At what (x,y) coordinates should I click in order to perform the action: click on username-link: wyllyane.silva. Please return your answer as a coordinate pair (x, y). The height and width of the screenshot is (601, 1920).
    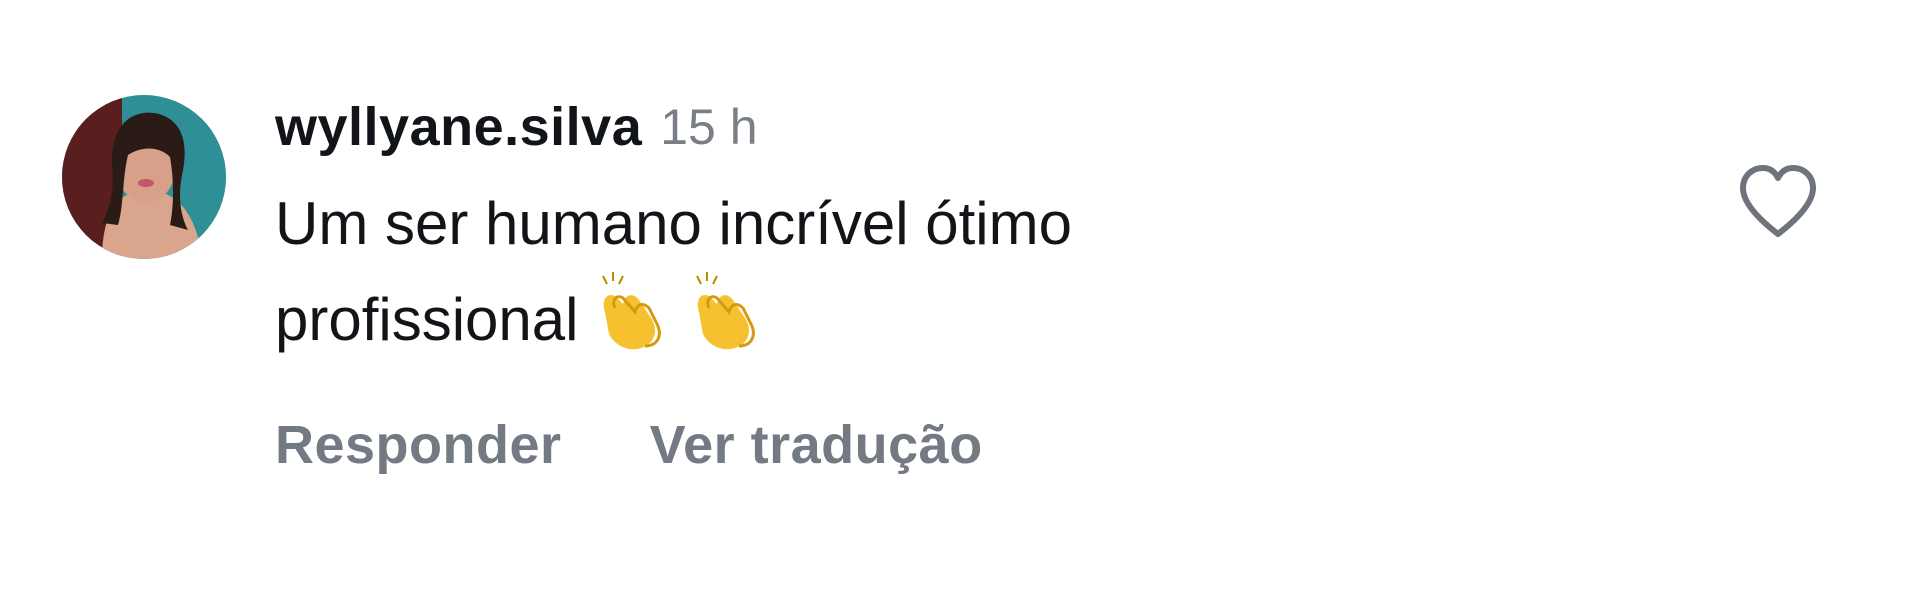
    Looking at the image, I should click on (458, 127).